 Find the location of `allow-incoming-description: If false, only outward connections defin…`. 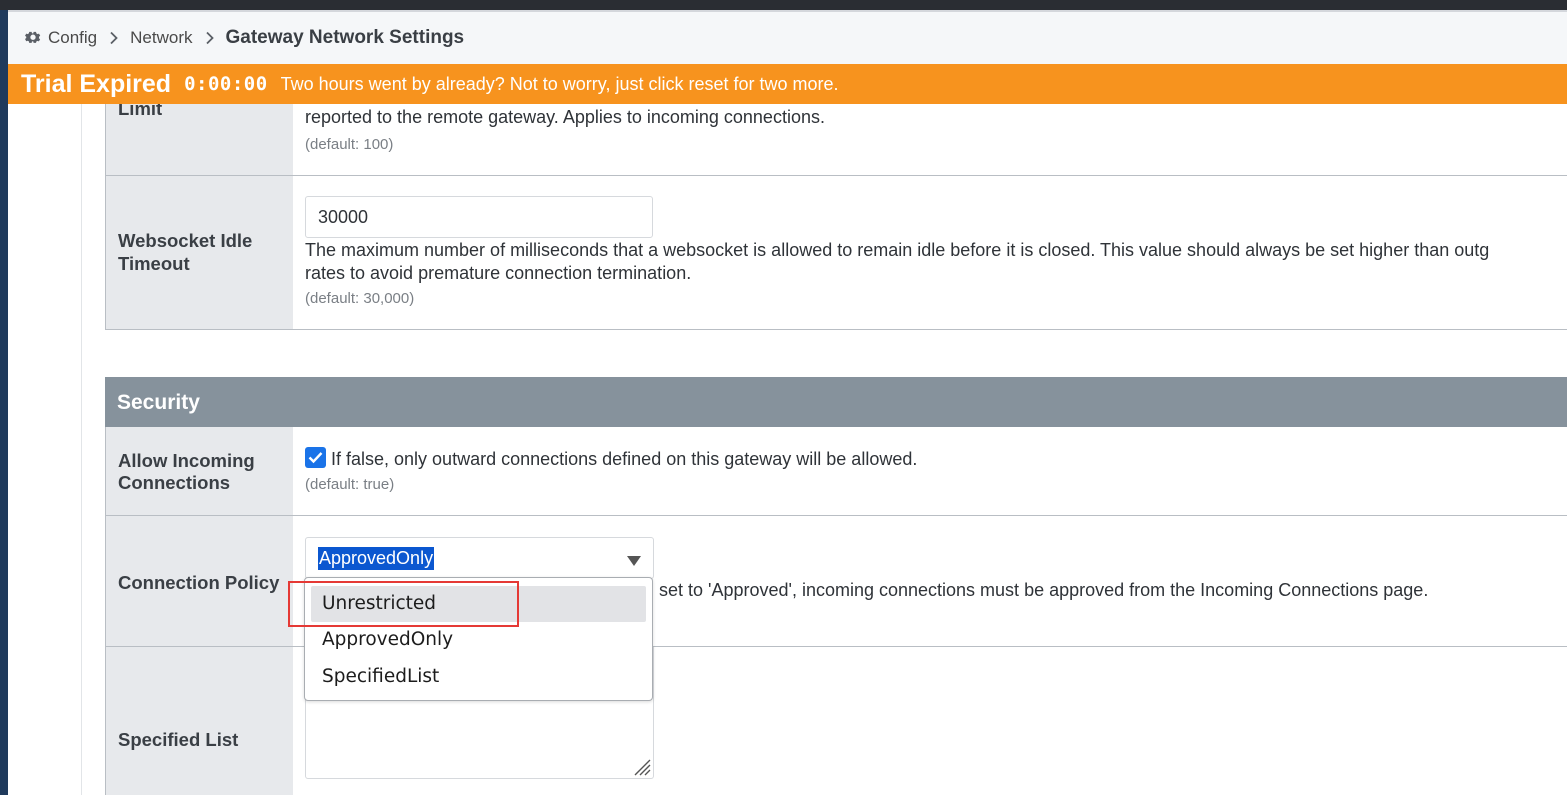

allow-incoming-description: If false, only outward connections defin… is located at coordinates (624, 459).